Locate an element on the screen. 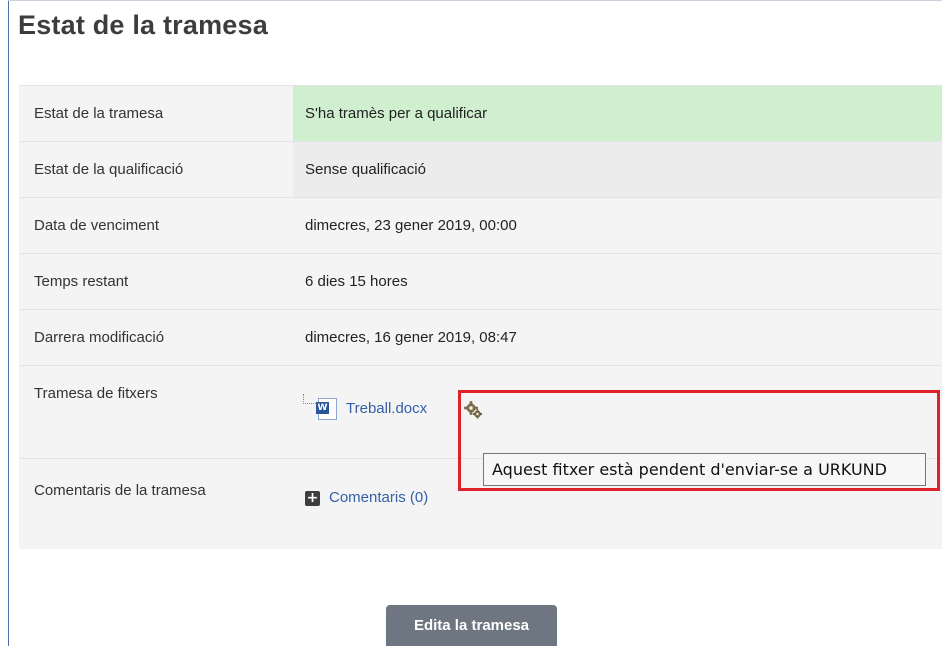  row-label: Data de venciment is located at coordinates (156, 225).